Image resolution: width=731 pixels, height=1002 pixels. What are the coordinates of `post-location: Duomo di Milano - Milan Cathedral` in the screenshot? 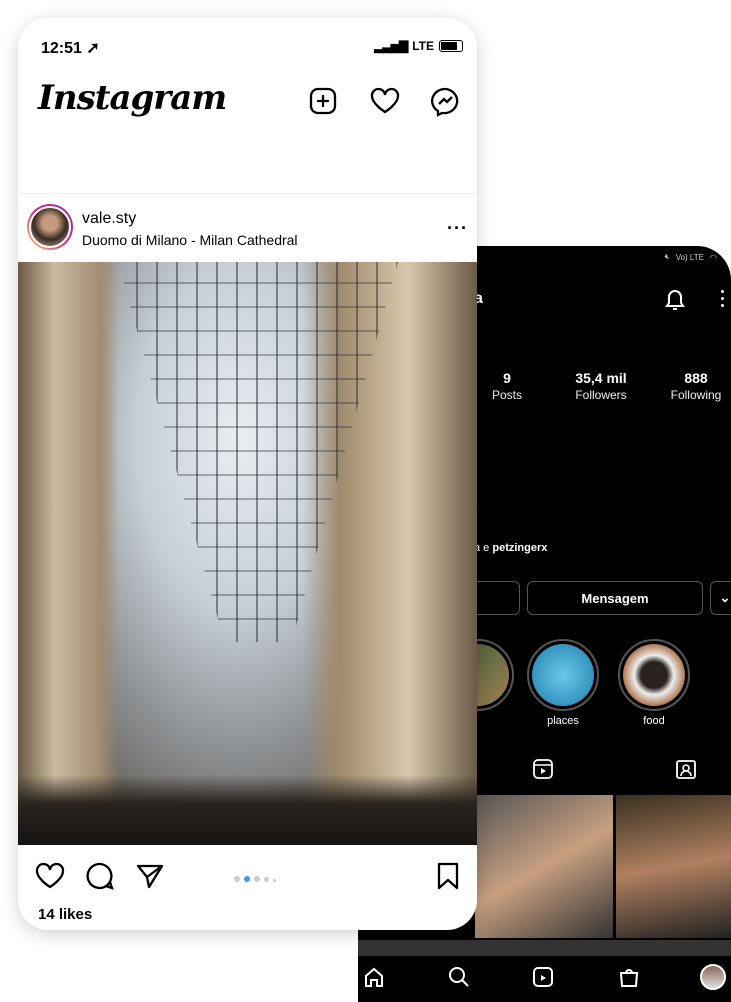 It's located at (190, 240).